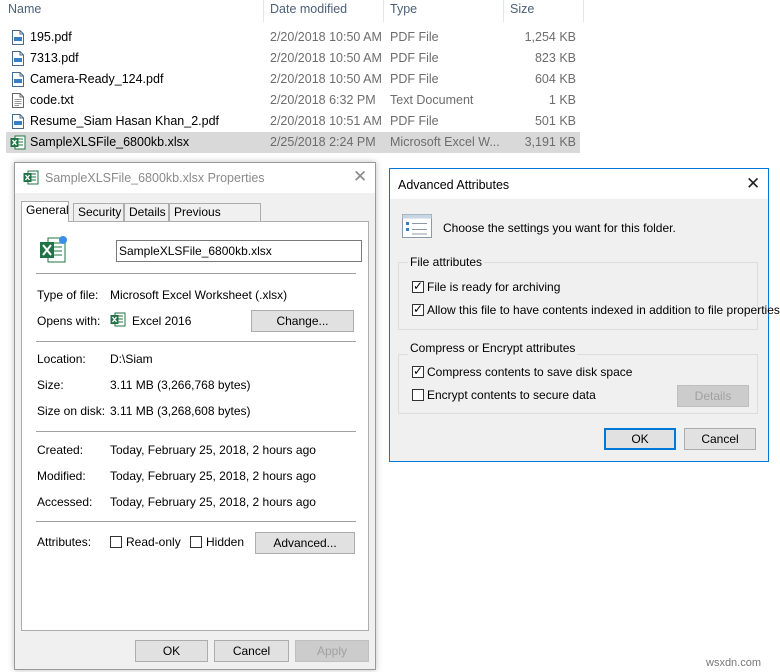 The width and height of the screenshot is (780, 672). I want to click on file-attributes-group, so click(578, 296).